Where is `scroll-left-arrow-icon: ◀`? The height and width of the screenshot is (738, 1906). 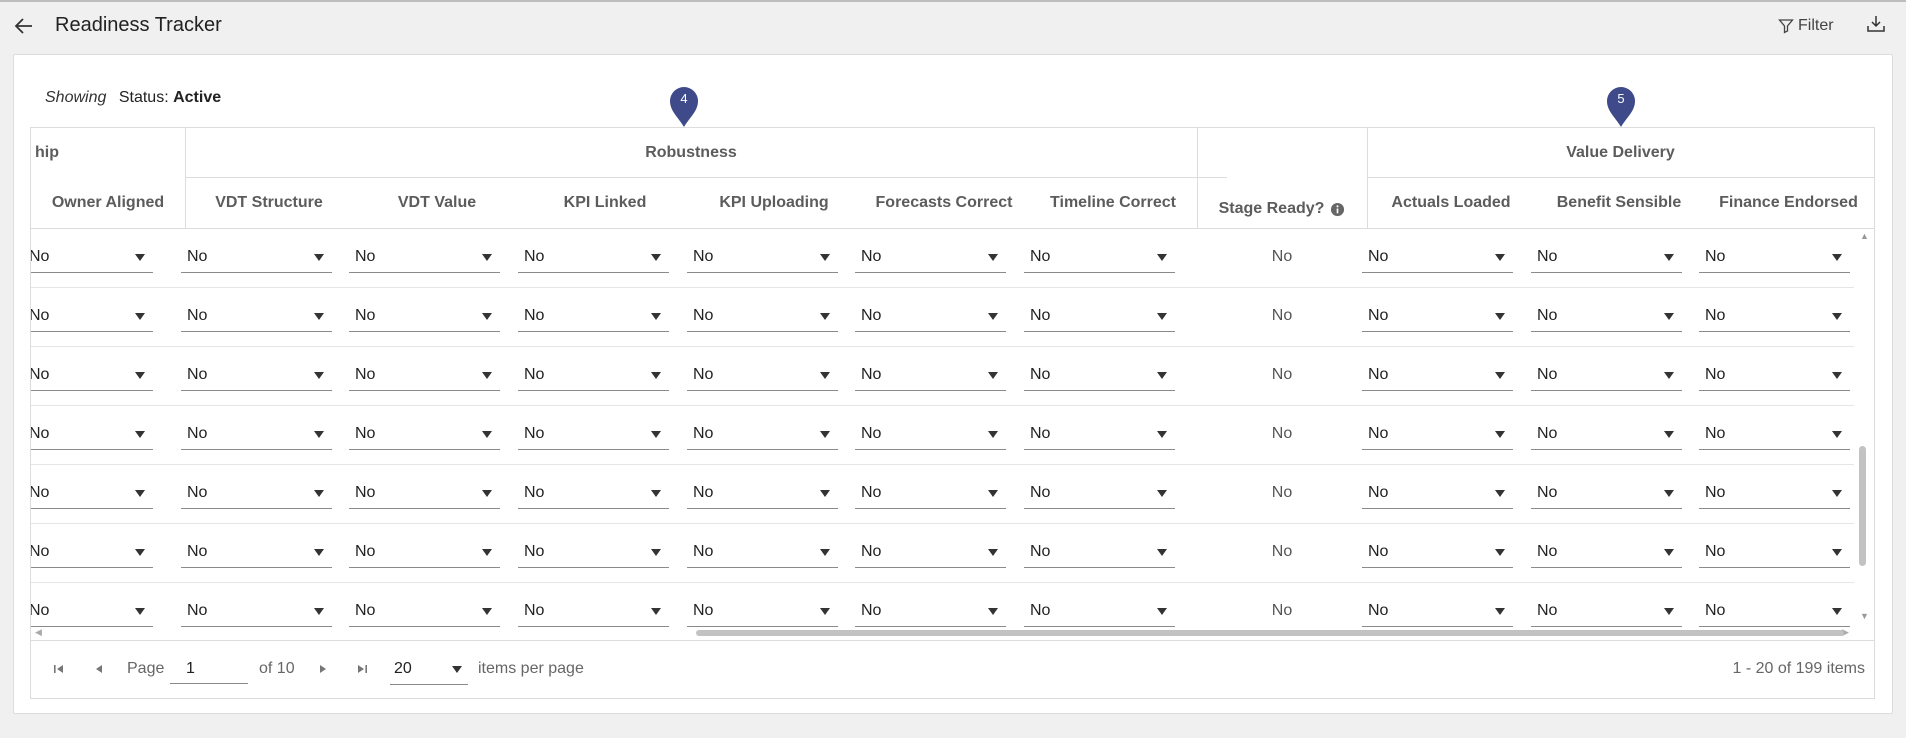 scroll-left-arrow-icon: ◀ is located at coordinates (38, 632).